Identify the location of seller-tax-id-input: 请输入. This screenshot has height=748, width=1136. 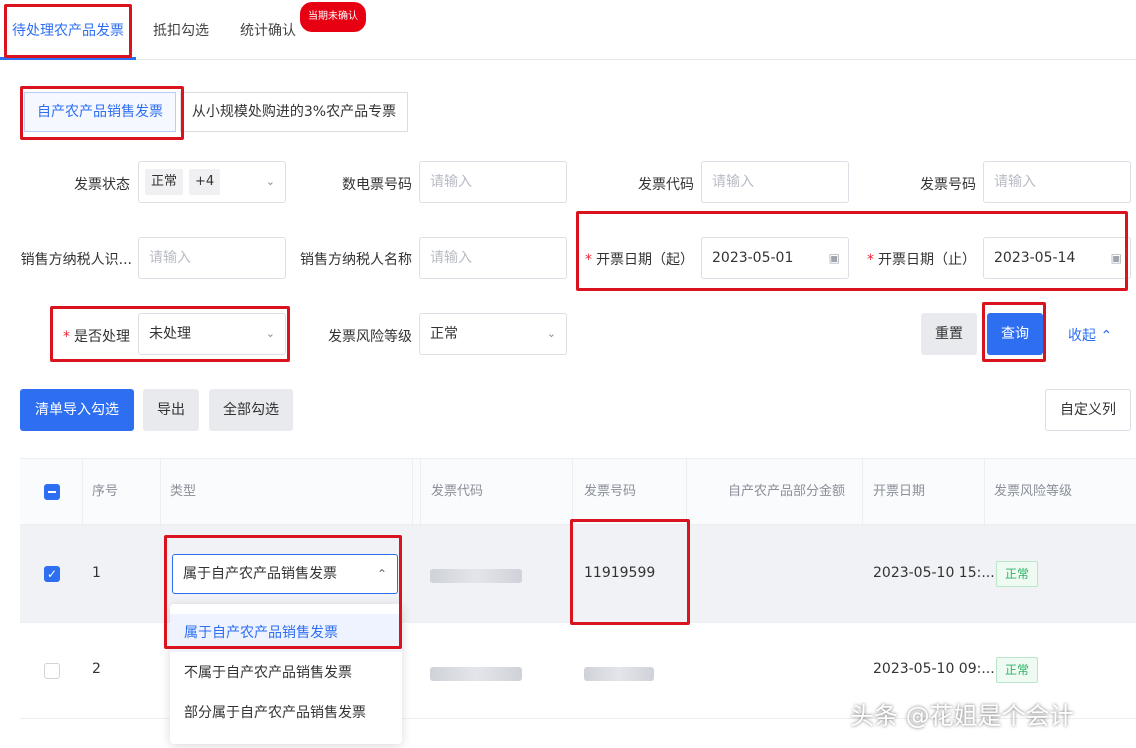
(212, 258).